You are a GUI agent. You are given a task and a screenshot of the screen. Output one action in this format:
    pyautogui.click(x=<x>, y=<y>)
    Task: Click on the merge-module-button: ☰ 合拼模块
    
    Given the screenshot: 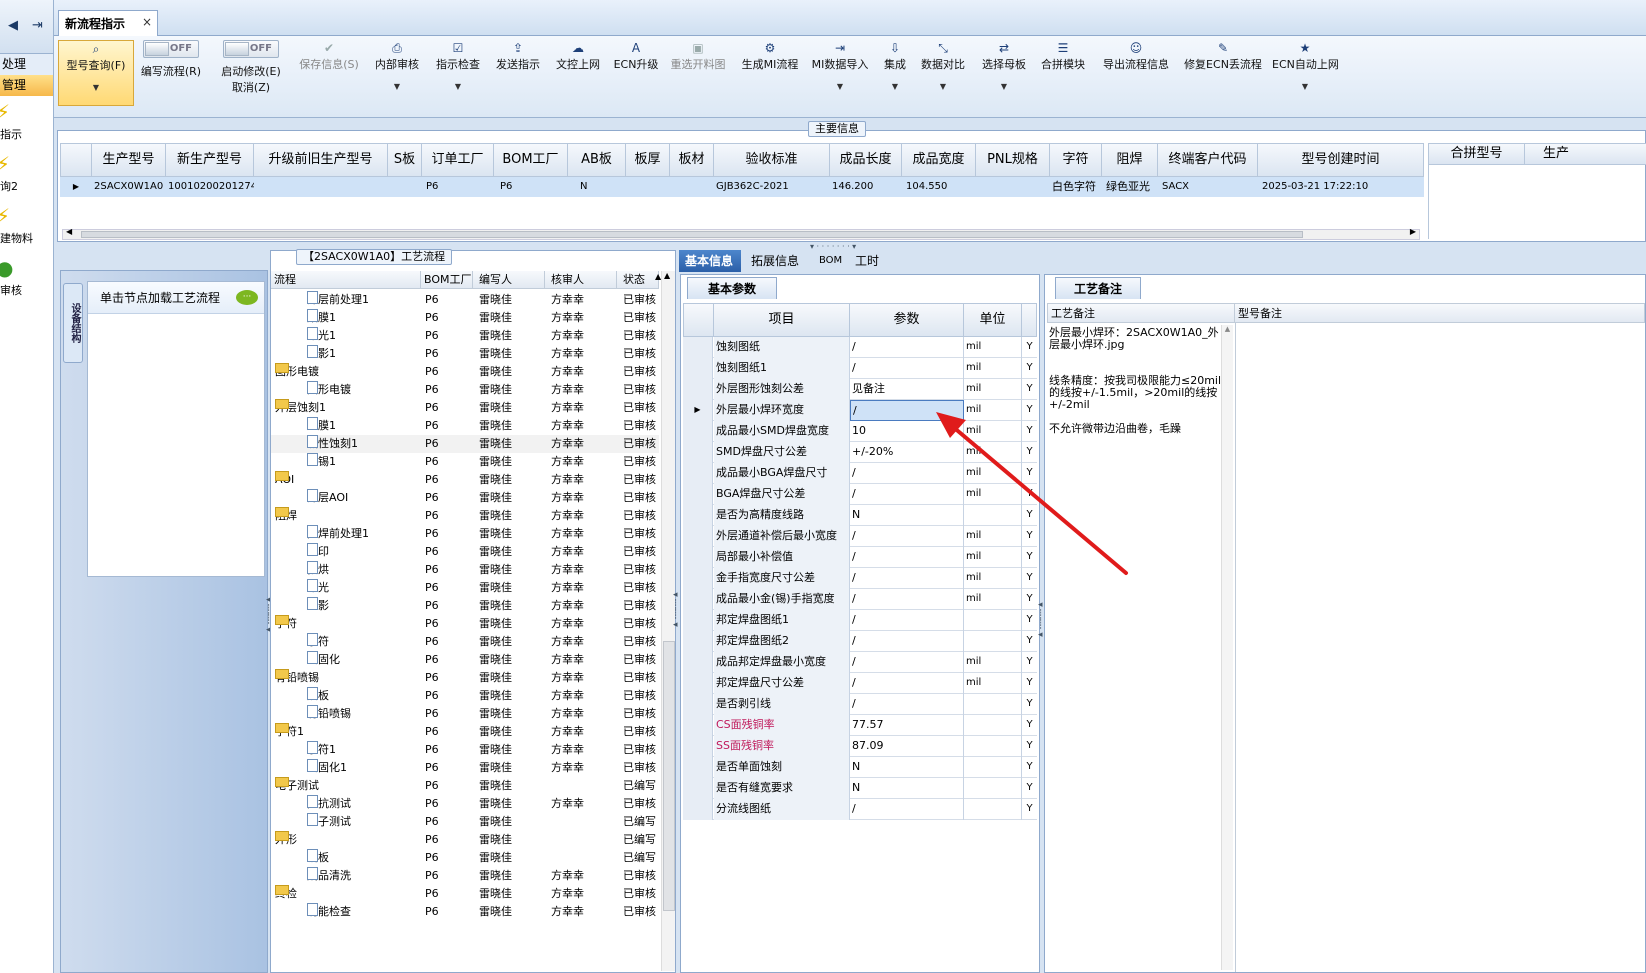 What is the action you would take?
    pyautogui.click(x=1063, y=56)
    